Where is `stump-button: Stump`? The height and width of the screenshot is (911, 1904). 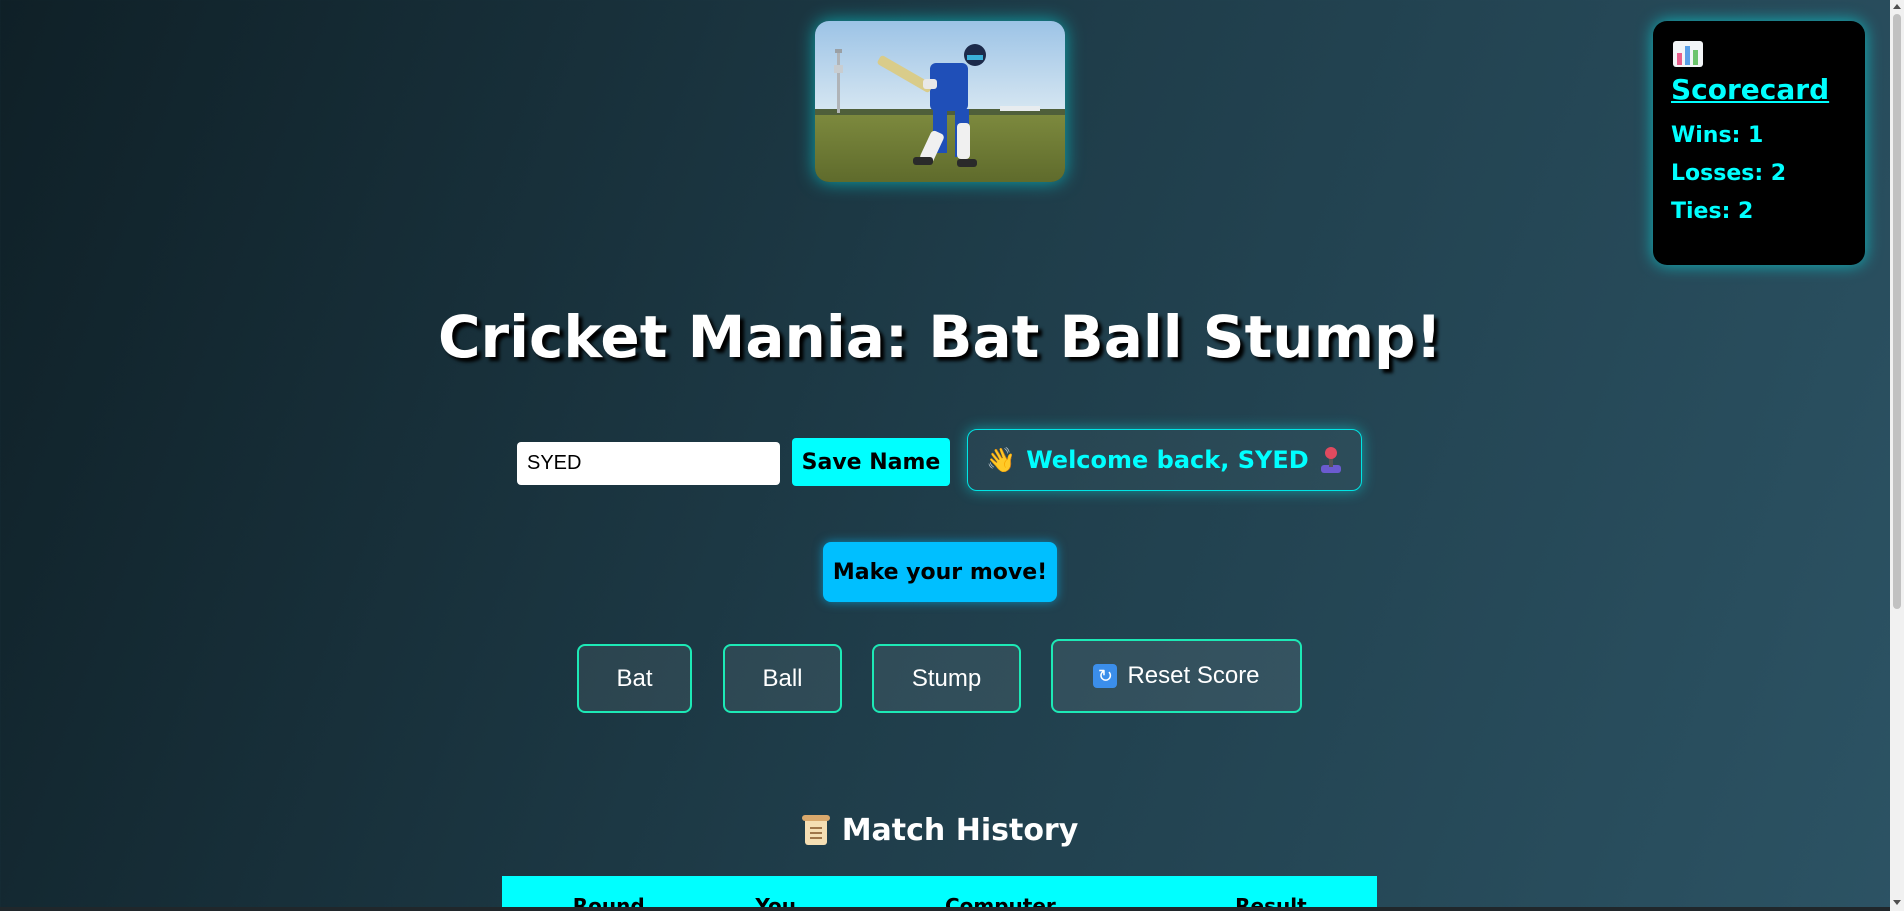
stump-button: Stump is located at coordinates (946, 678).